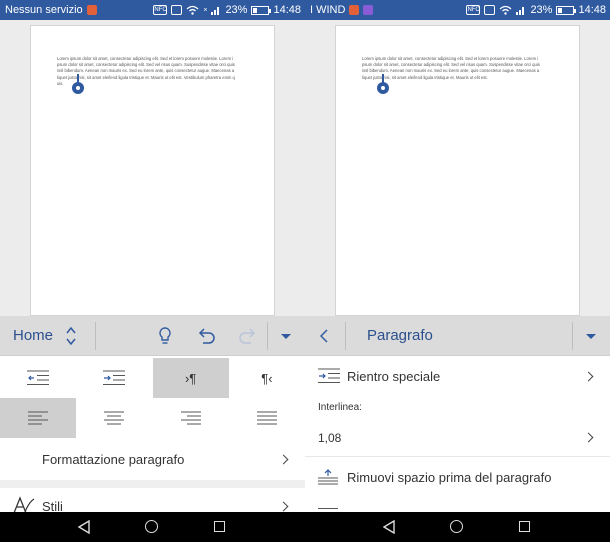  I want to click on align-right-button, so click(191, 418).